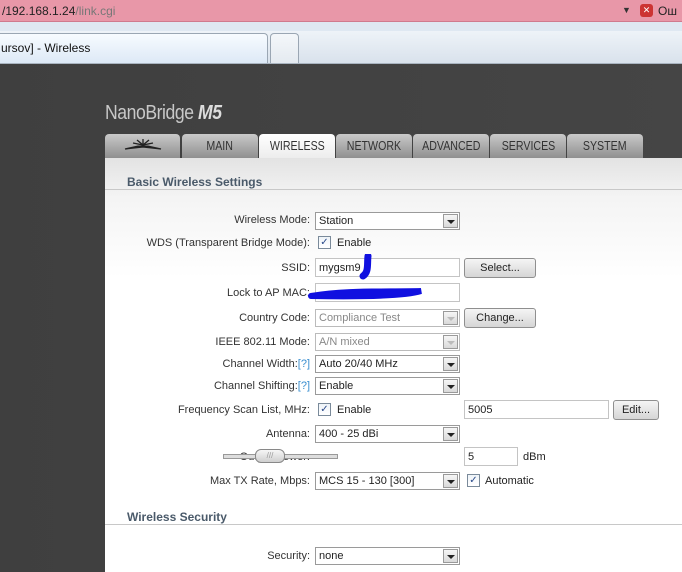 The image size is (682, 572). Describe the element at coordinates (387, 481) in the screenshot. I see `max-tx-rate-select: MCS 15 - 130 [300]` at that location.